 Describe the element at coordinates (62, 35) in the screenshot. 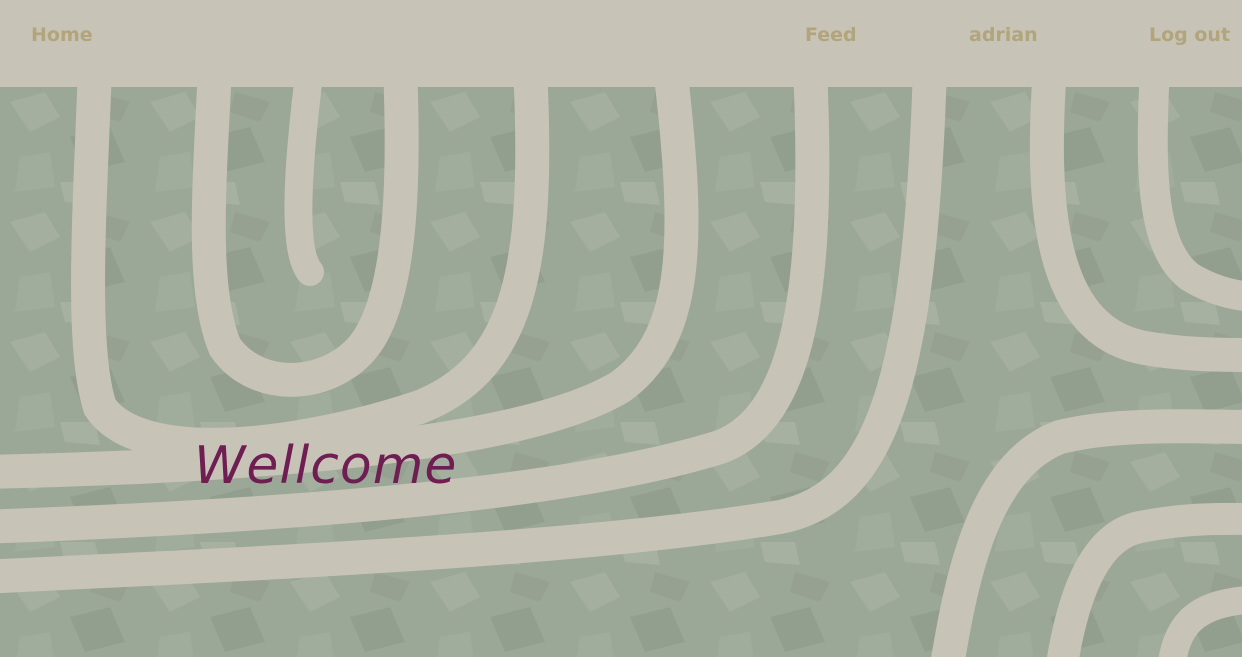

I see `nav-home-link: Home` at that location.